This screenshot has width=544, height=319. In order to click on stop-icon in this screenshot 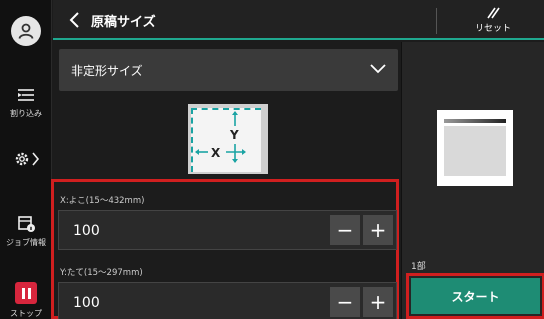, I will do `click(26, 293)`.